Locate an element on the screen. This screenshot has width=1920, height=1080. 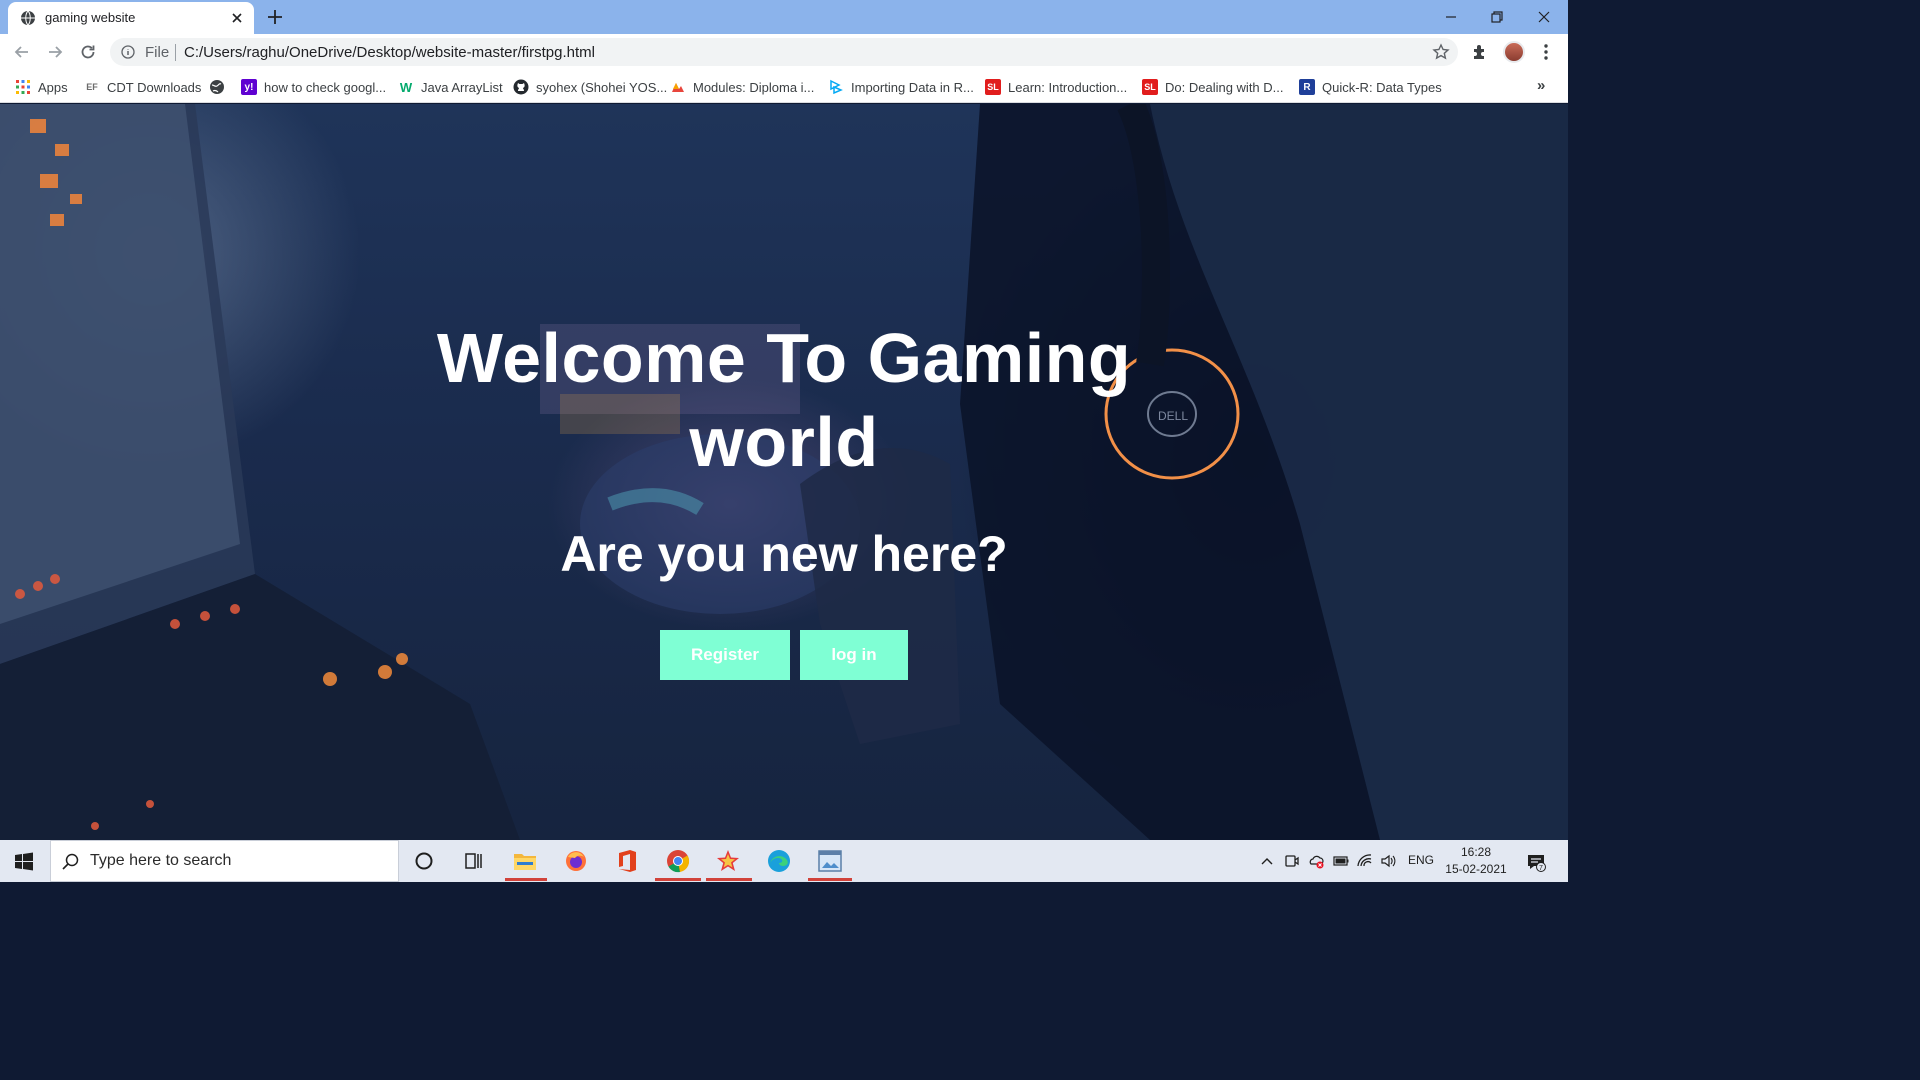
chrome-icon is located at coordinates (678, 861).